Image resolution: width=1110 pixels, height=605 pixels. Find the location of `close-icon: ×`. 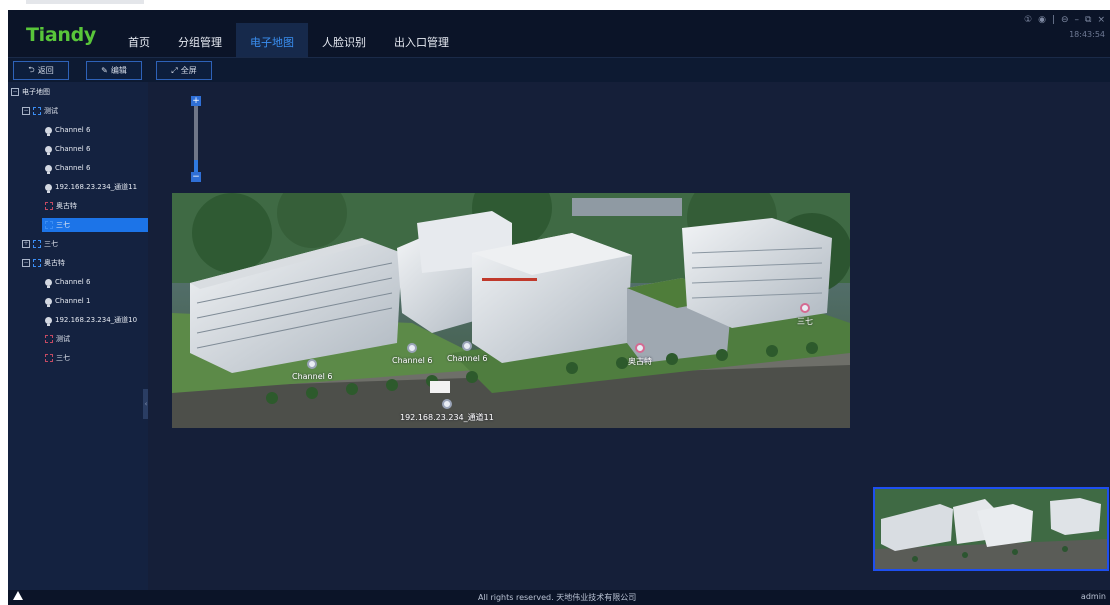

close-icon: × is located at coordinates (1101, 20).